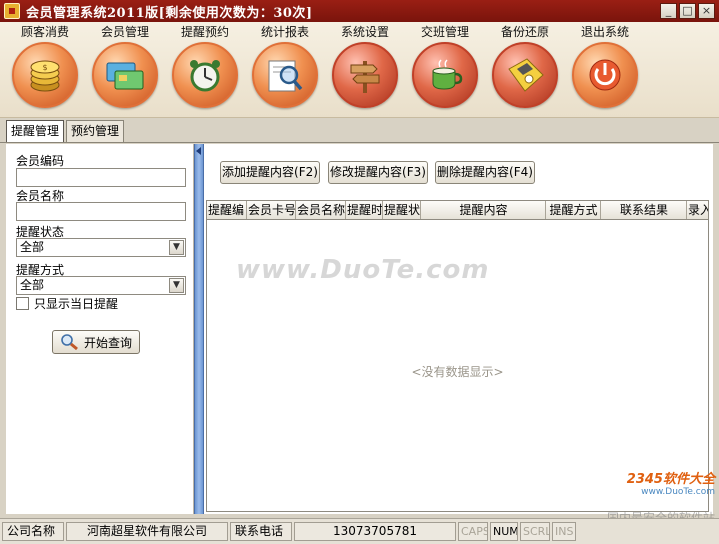 The width and height of the screenshot is (719, 544). Describe the element at coordinates (644, 210) in the screenshot. I see `column-header: 联系结果` at that location.